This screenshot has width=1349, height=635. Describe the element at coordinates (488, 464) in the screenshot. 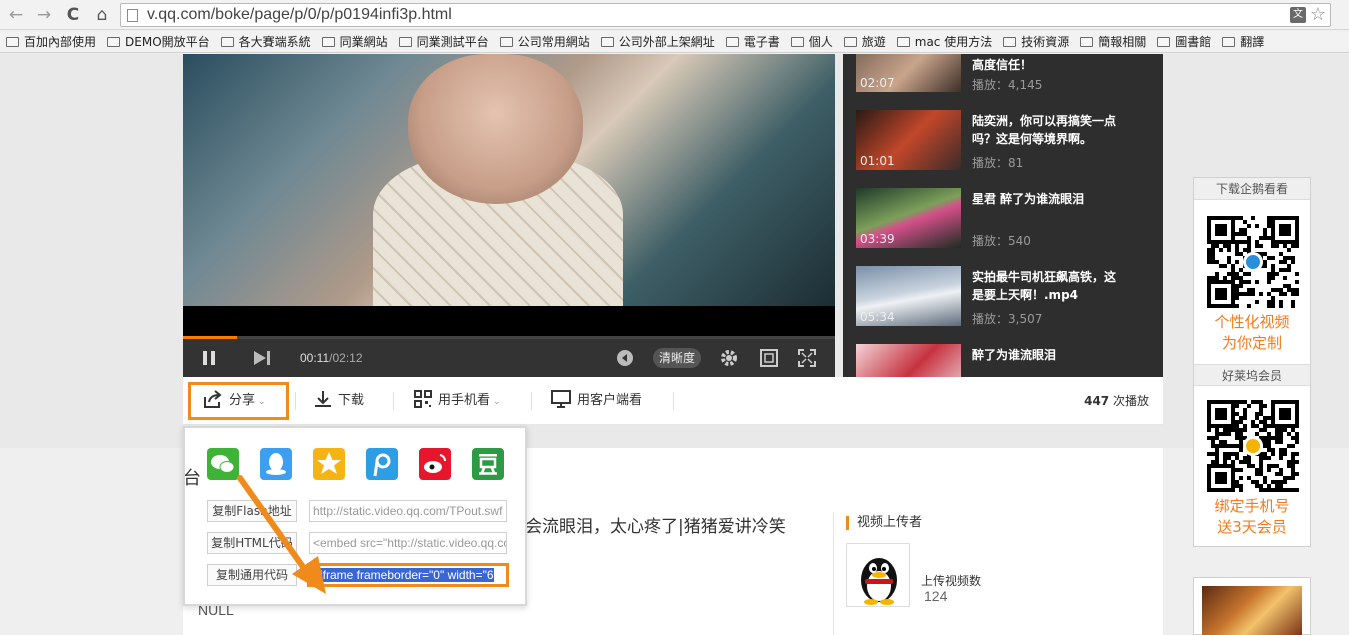

I see `douban-icon` at that location.